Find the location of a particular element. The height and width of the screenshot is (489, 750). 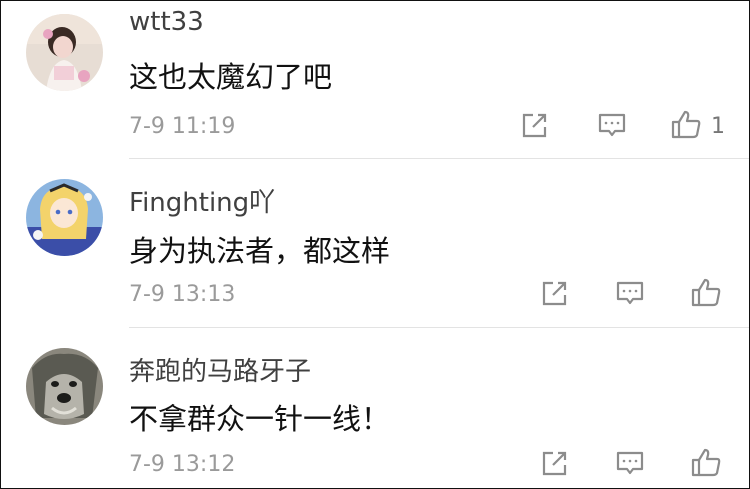

comment-timestamp: 7-9 13:12 is located at coordinates (182, 464).